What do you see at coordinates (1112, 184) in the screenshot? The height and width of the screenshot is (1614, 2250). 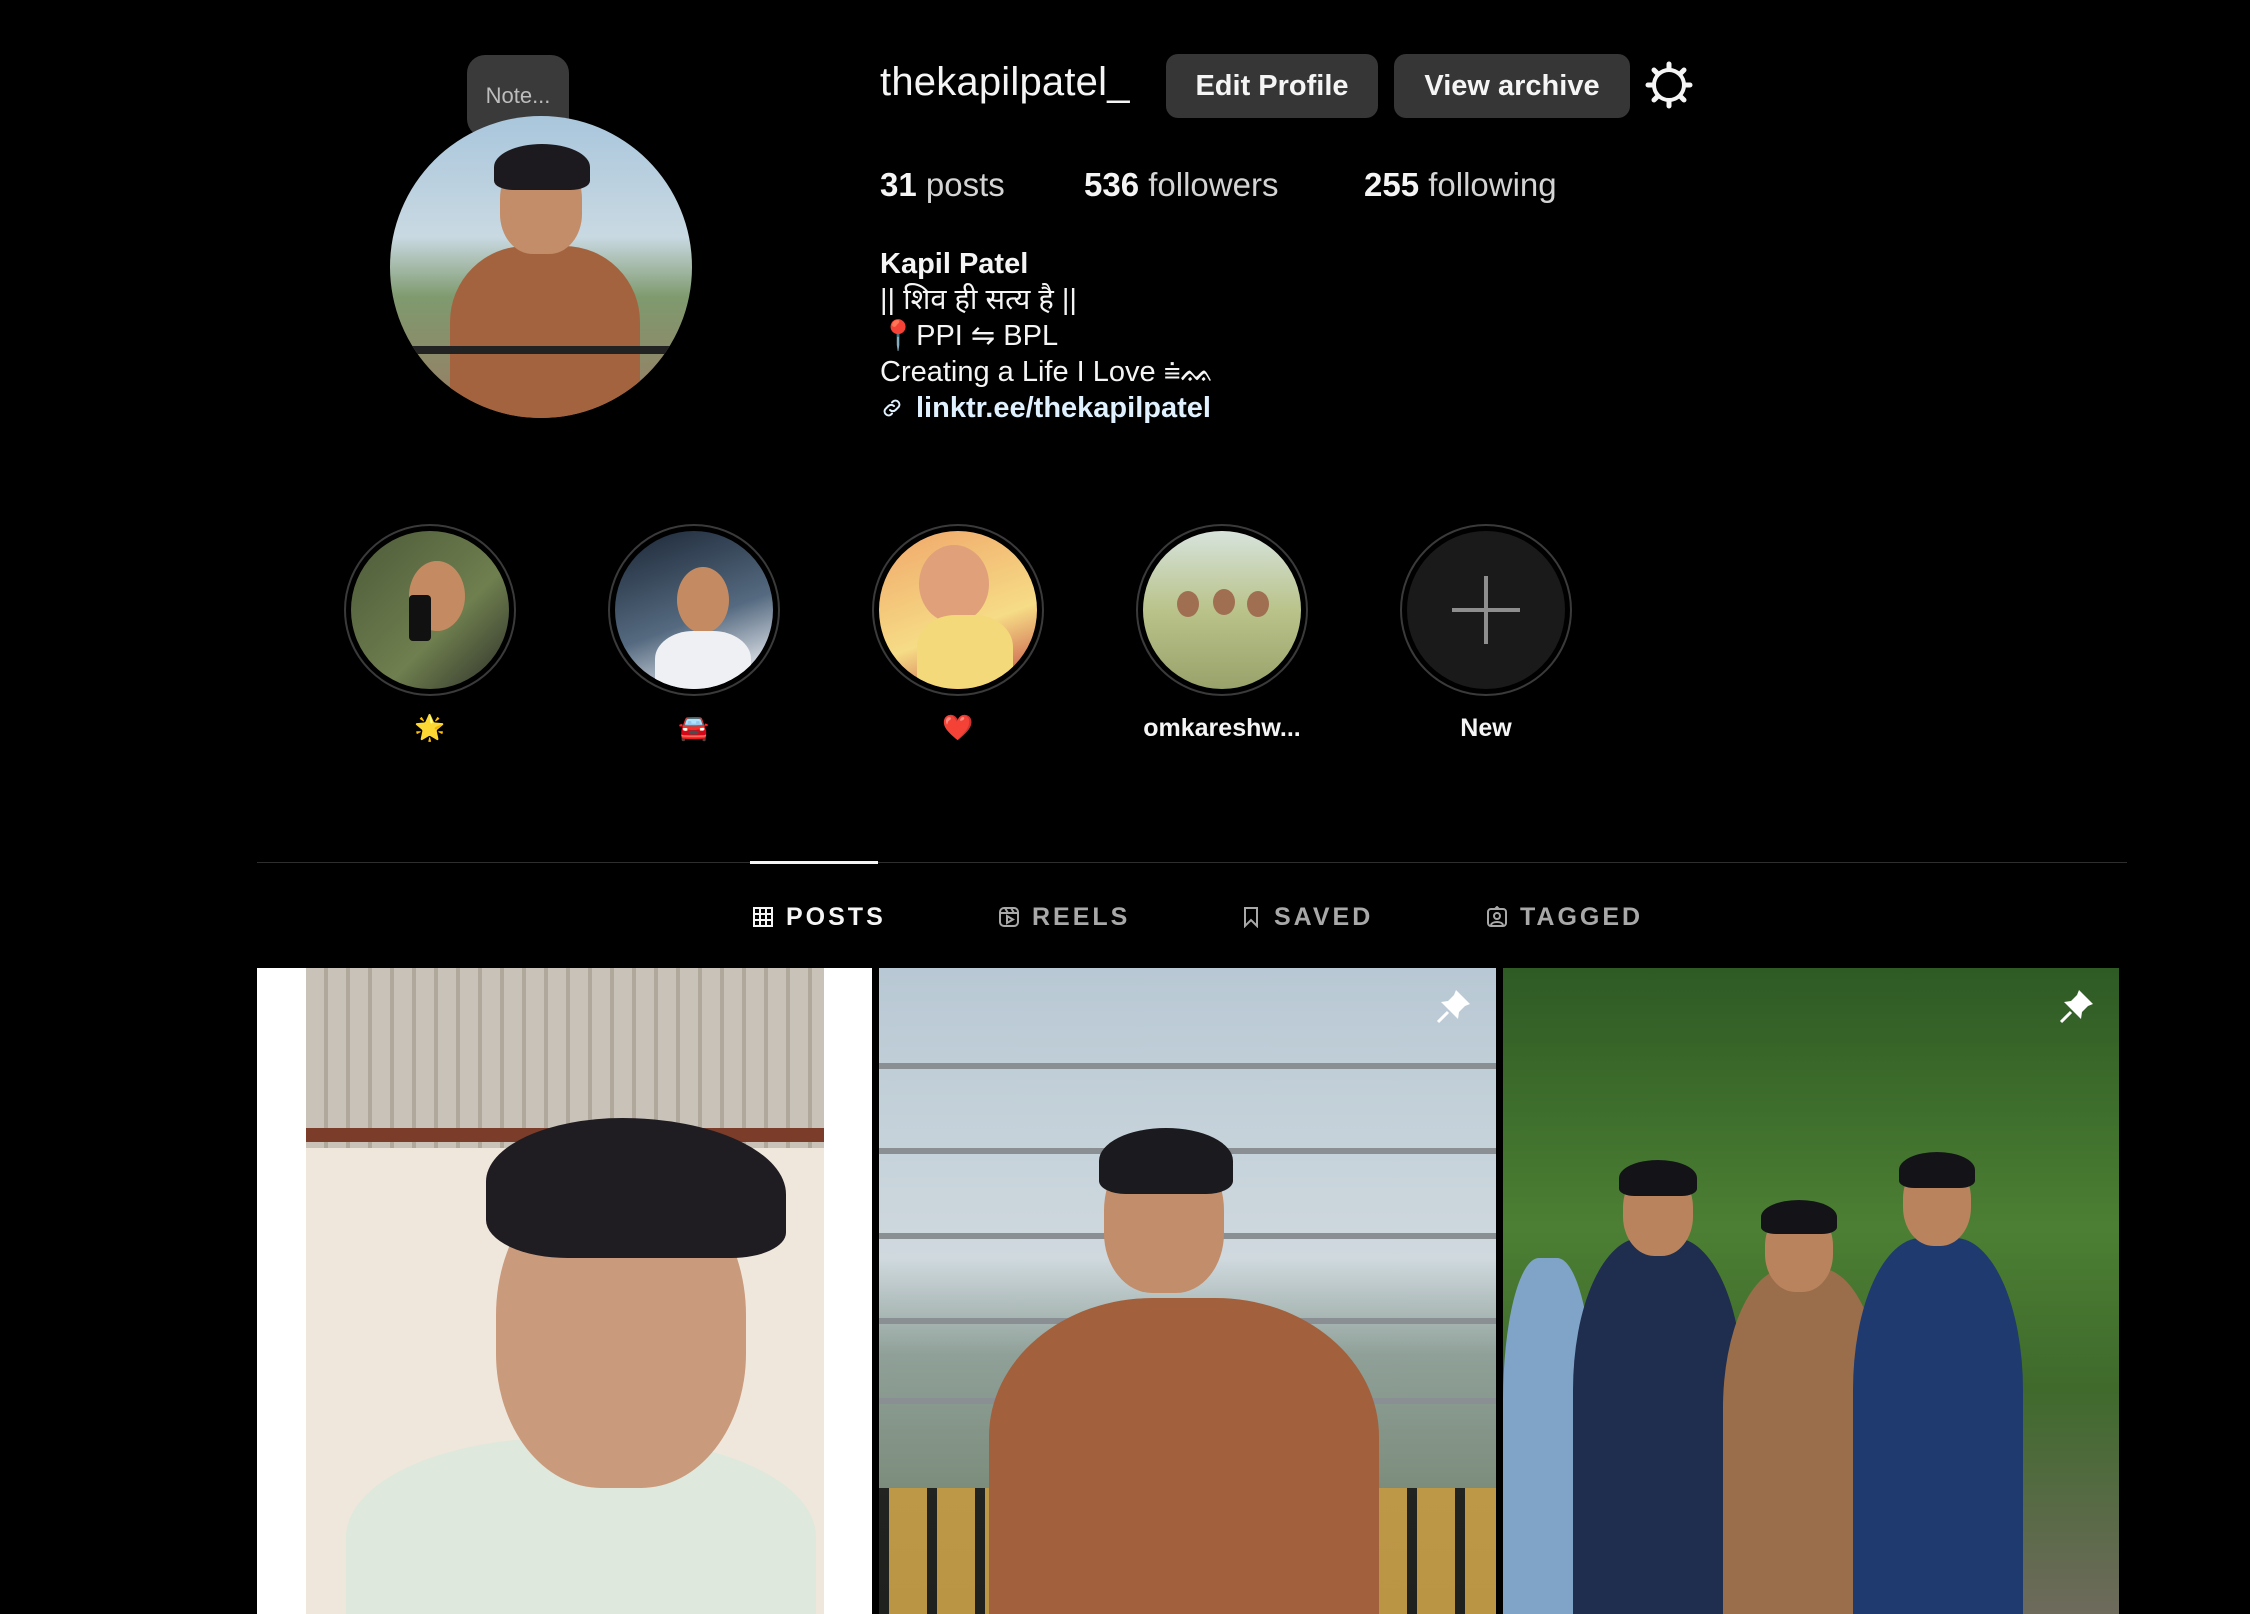 I see `followers-count: 536` at bounding box center [1112, 184].